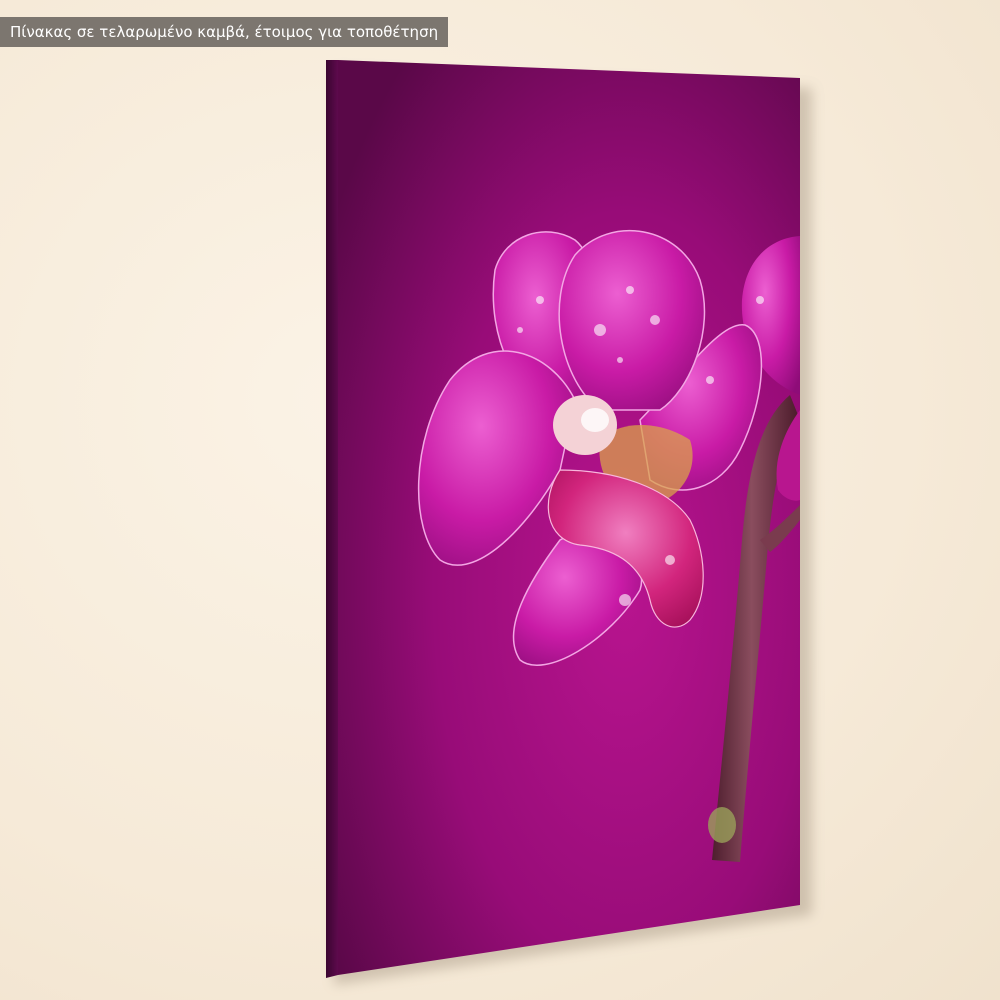 This screenshot has height=1000, width=1000. I want to click on orchid-top-petal, so click(632, 320).